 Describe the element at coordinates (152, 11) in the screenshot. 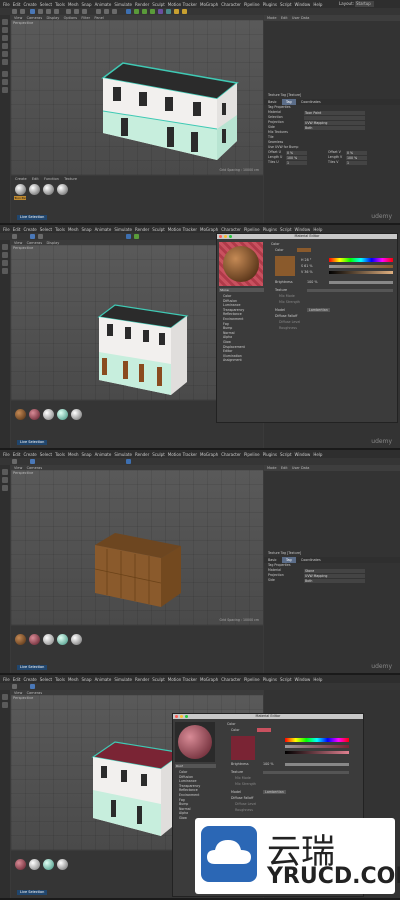

I see `array-icon` at that location.